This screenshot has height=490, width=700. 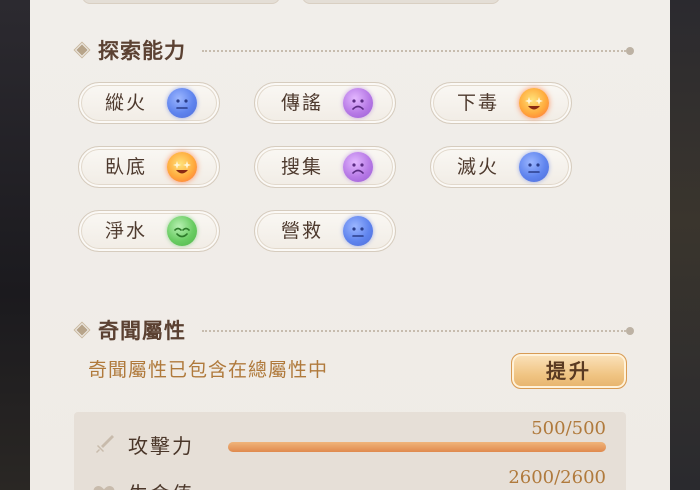 What do you see at coordinates (478, 167) in the screenshot?
I see `ability-name: 滅火` at bounding box center [478, 167].